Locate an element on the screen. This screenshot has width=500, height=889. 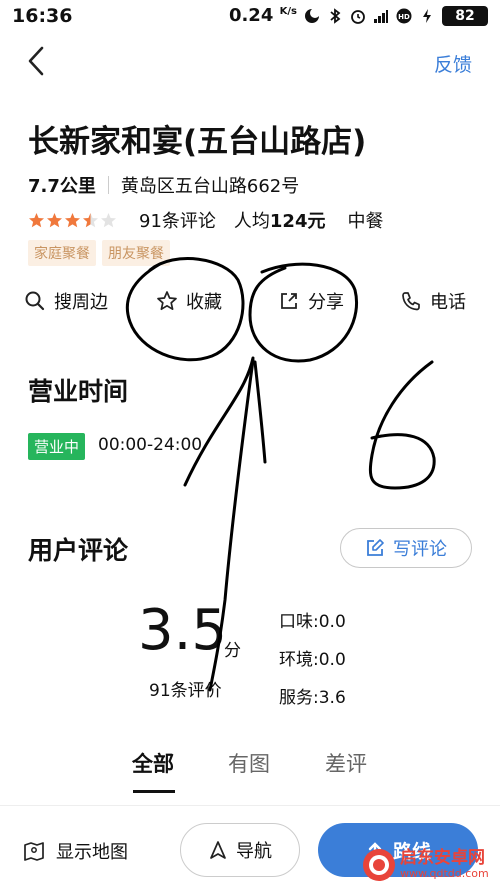
tab-all: 全部 is located at coordinates (153, 763).